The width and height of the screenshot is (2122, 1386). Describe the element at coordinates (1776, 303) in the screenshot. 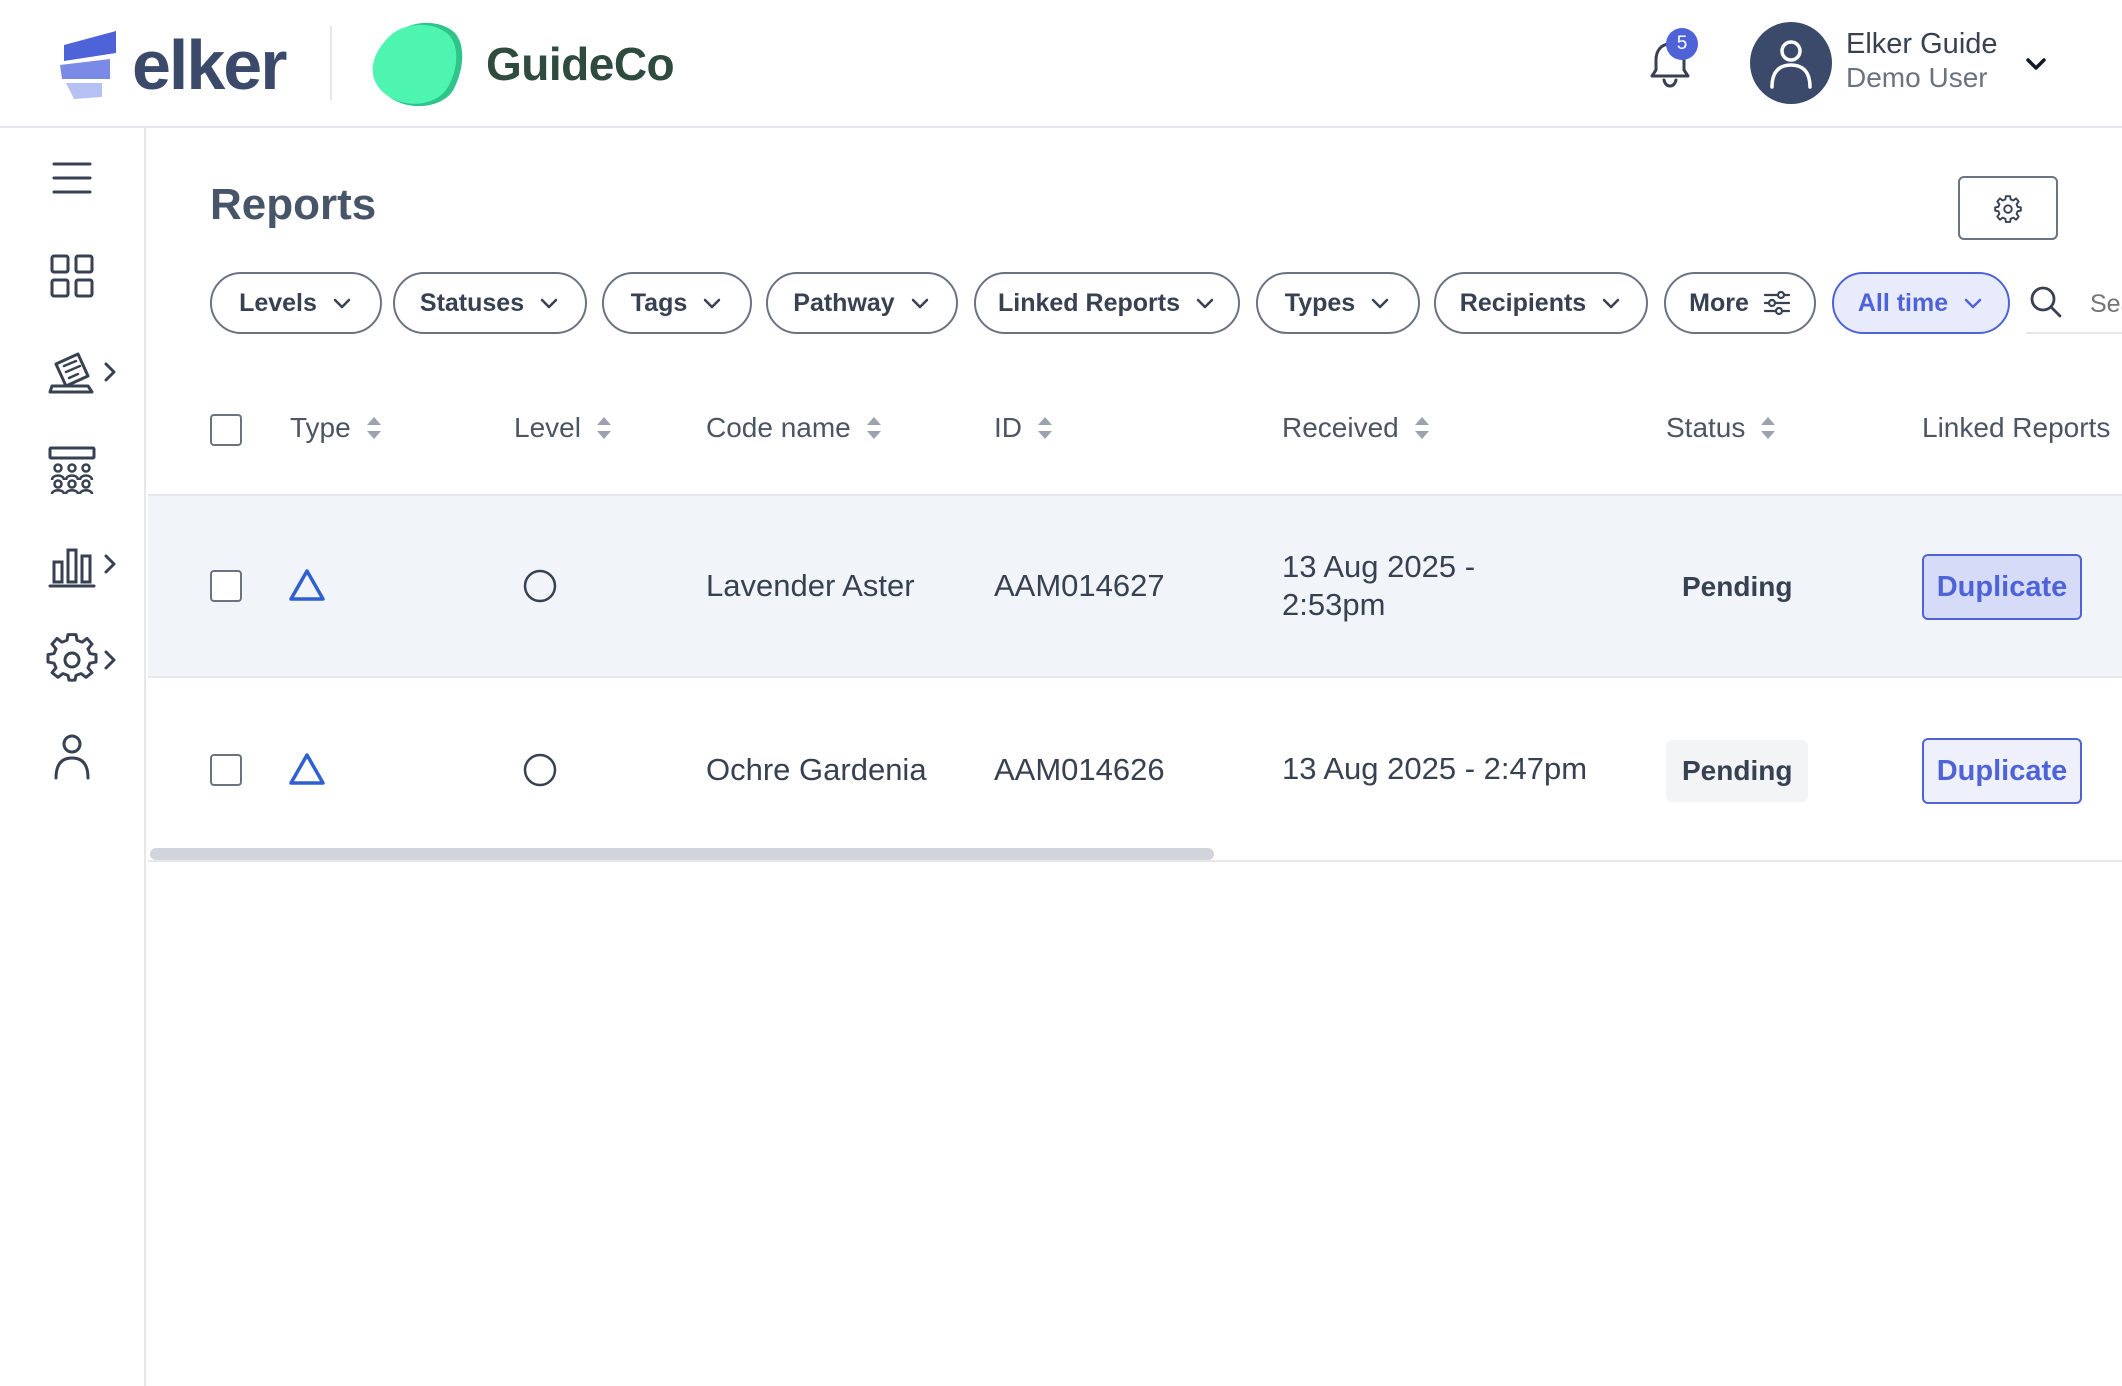

I see `sliders-icon` at that location.